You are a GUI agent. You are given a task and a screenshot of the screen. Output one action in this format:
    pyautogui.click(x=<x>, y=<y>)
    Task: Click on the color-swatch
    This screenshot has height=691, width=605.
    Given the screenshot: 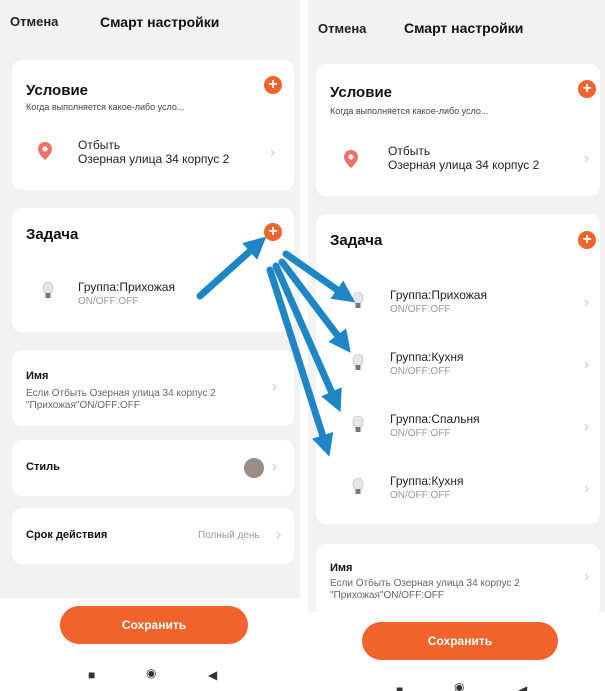 What is the action you would take?
    pyautogui.click(x=254, y=468)
    